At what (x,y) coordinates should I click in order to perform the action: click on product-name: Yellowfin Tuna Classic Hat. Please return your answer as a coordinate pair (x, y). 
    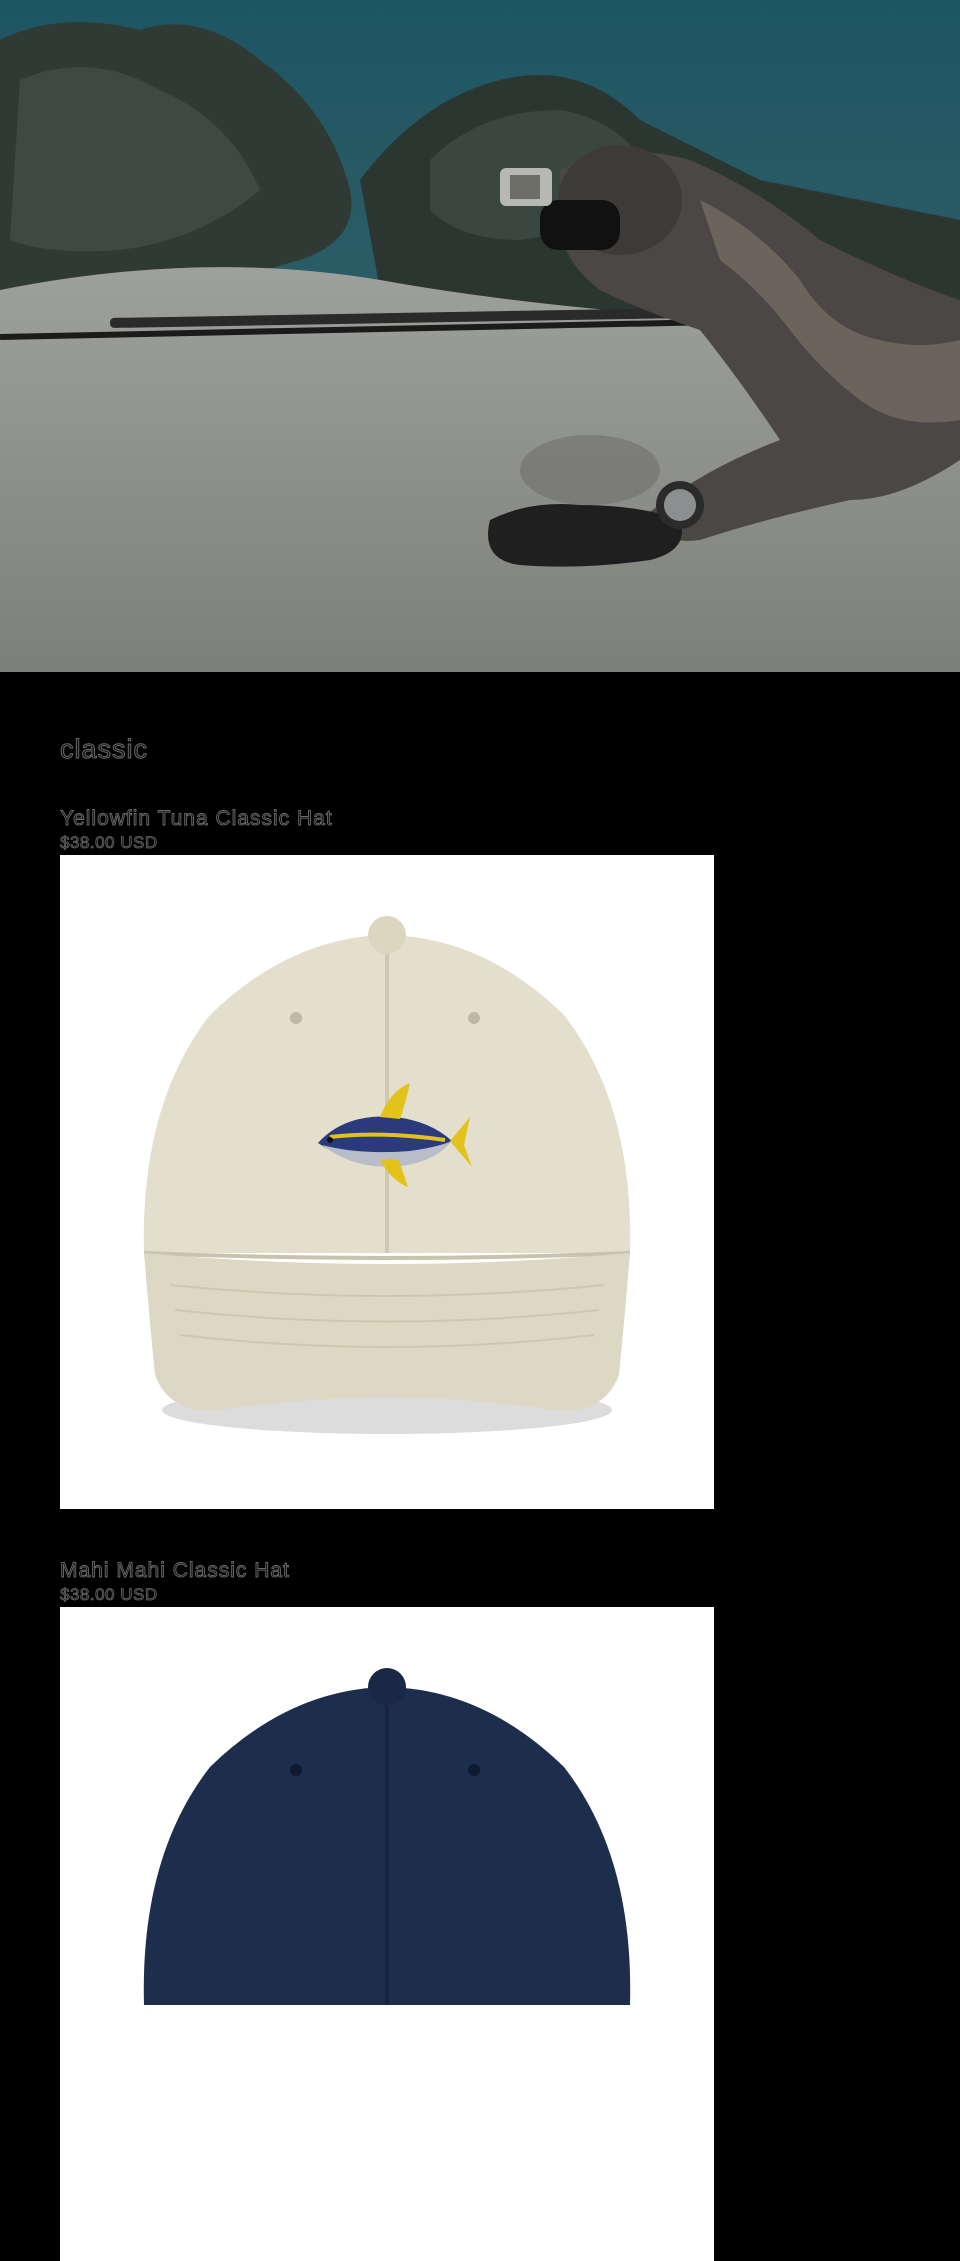
    Looking at the image, I should click on (387, 819).